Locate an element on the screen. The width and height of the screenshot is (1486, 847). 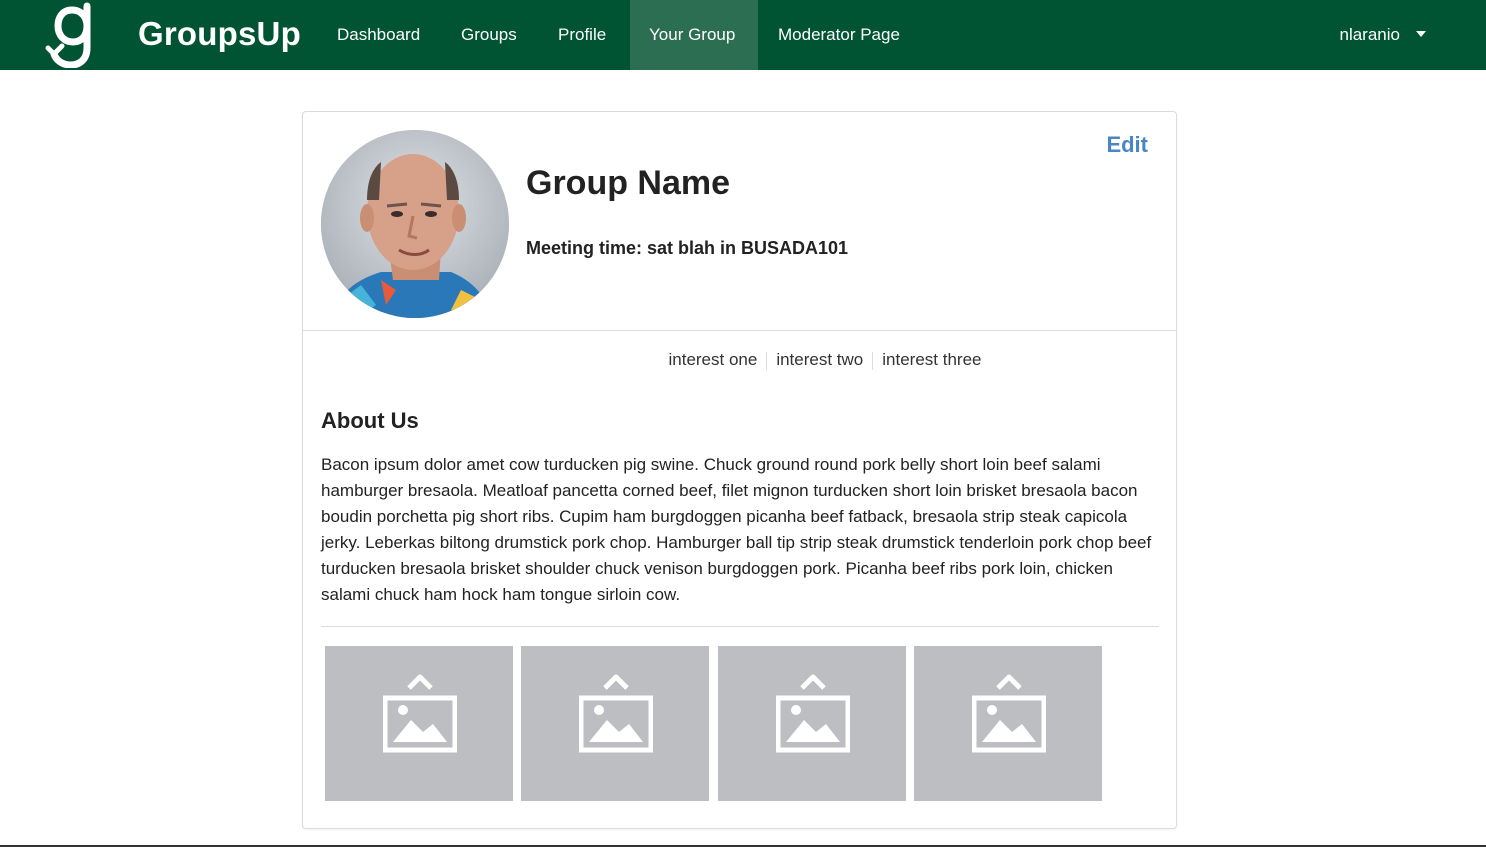
edit-link: Edit is located at coordinates (1127, 145).